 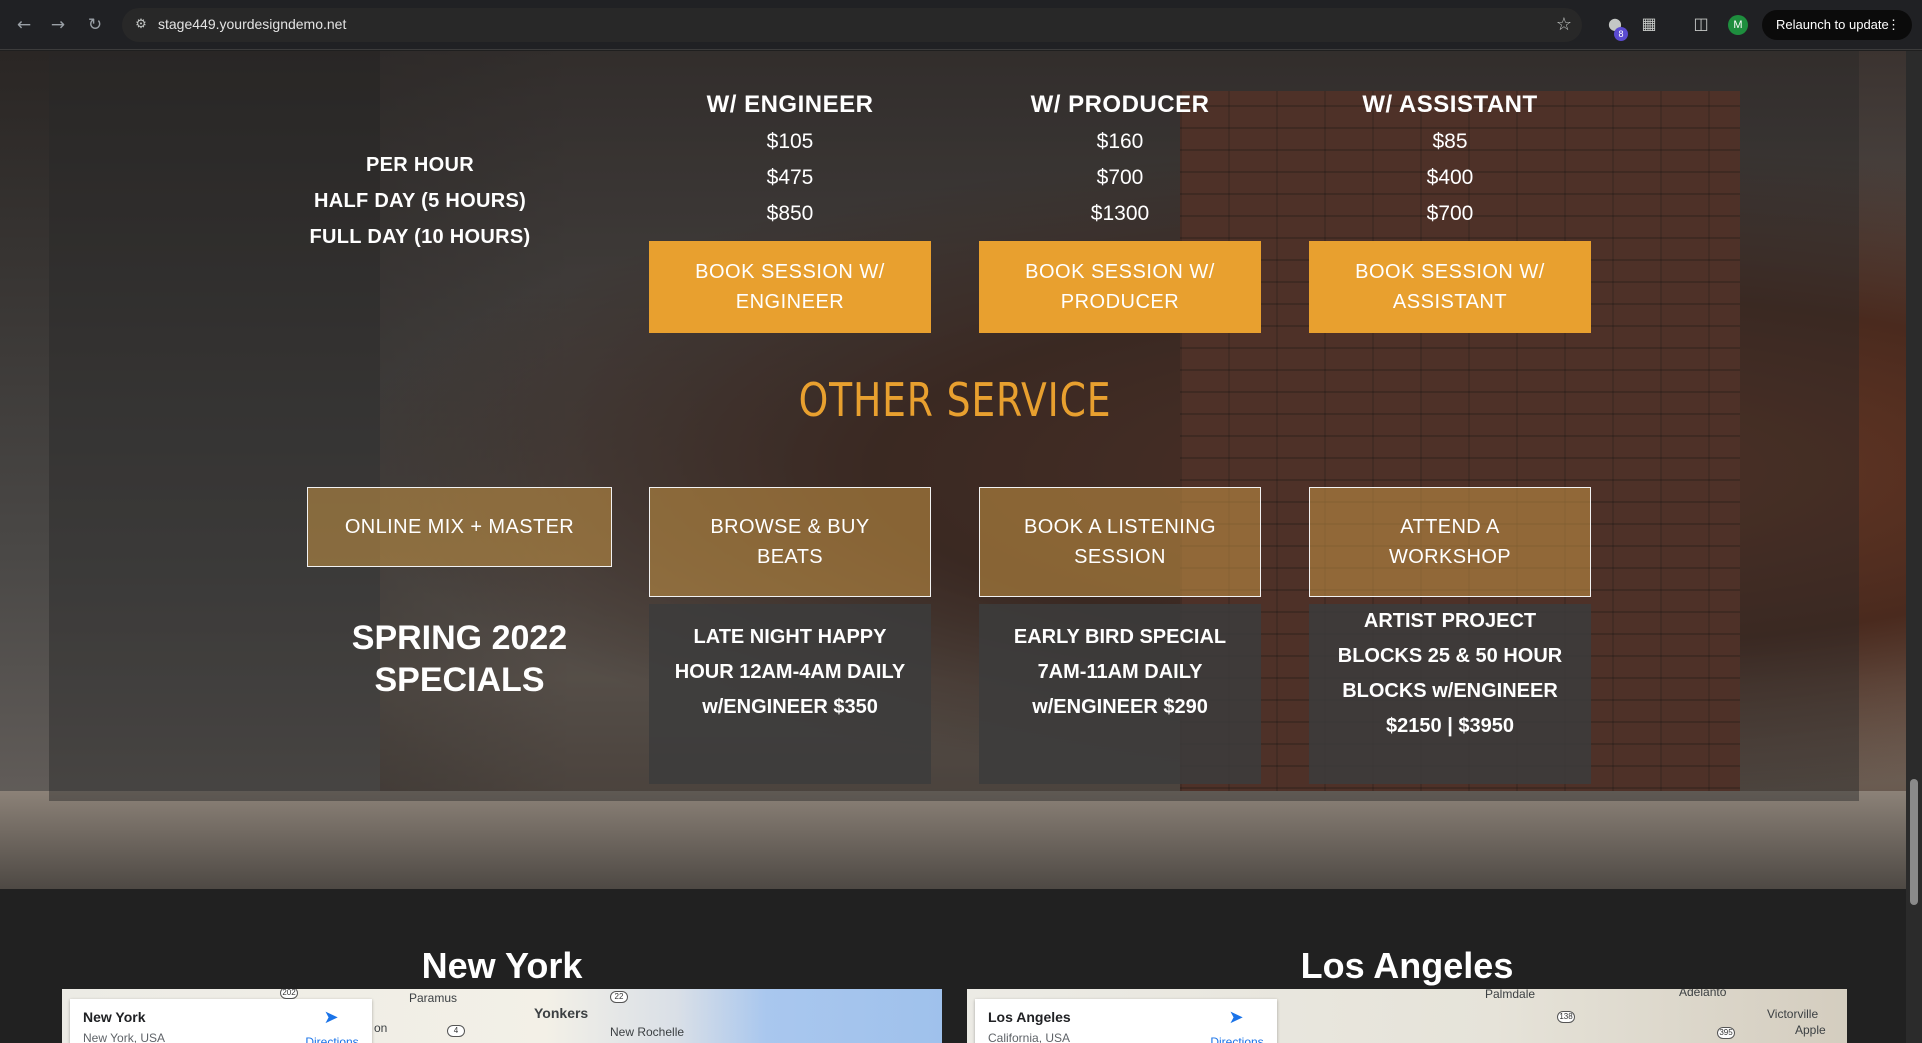 What do you see at coordinates (124, 1037) in the screenshot?
I see `place-subtitle: New York, USA` at bounding box center [124, 1037].